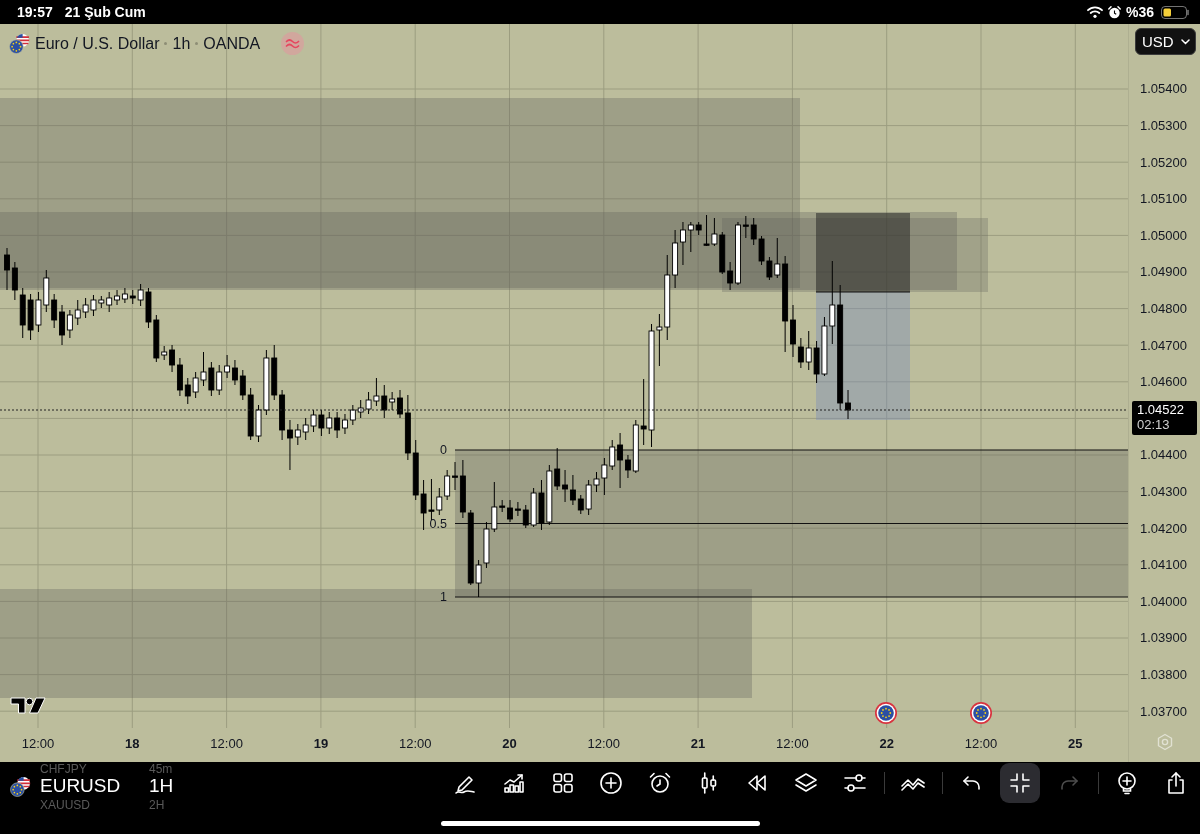 This screenshot has width=1200, height=834. Describe the element at coordinates (1163, 345) in the screenshot. I see `price-axis-label: 1.04700` at that location.